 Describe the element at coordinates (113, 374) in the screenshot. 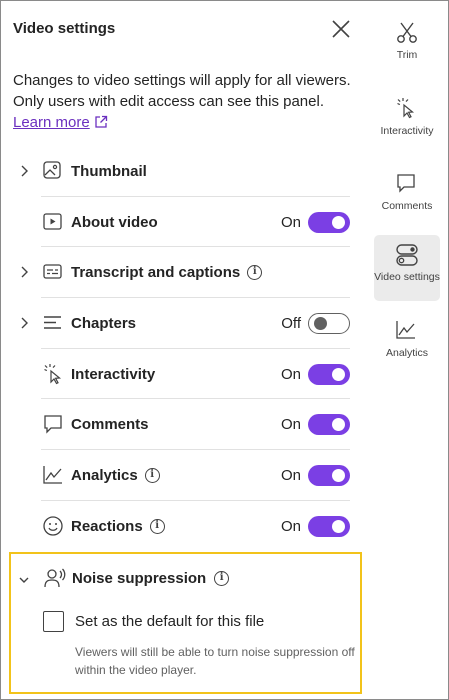

I see `setting-label: Interactivity` at that location.